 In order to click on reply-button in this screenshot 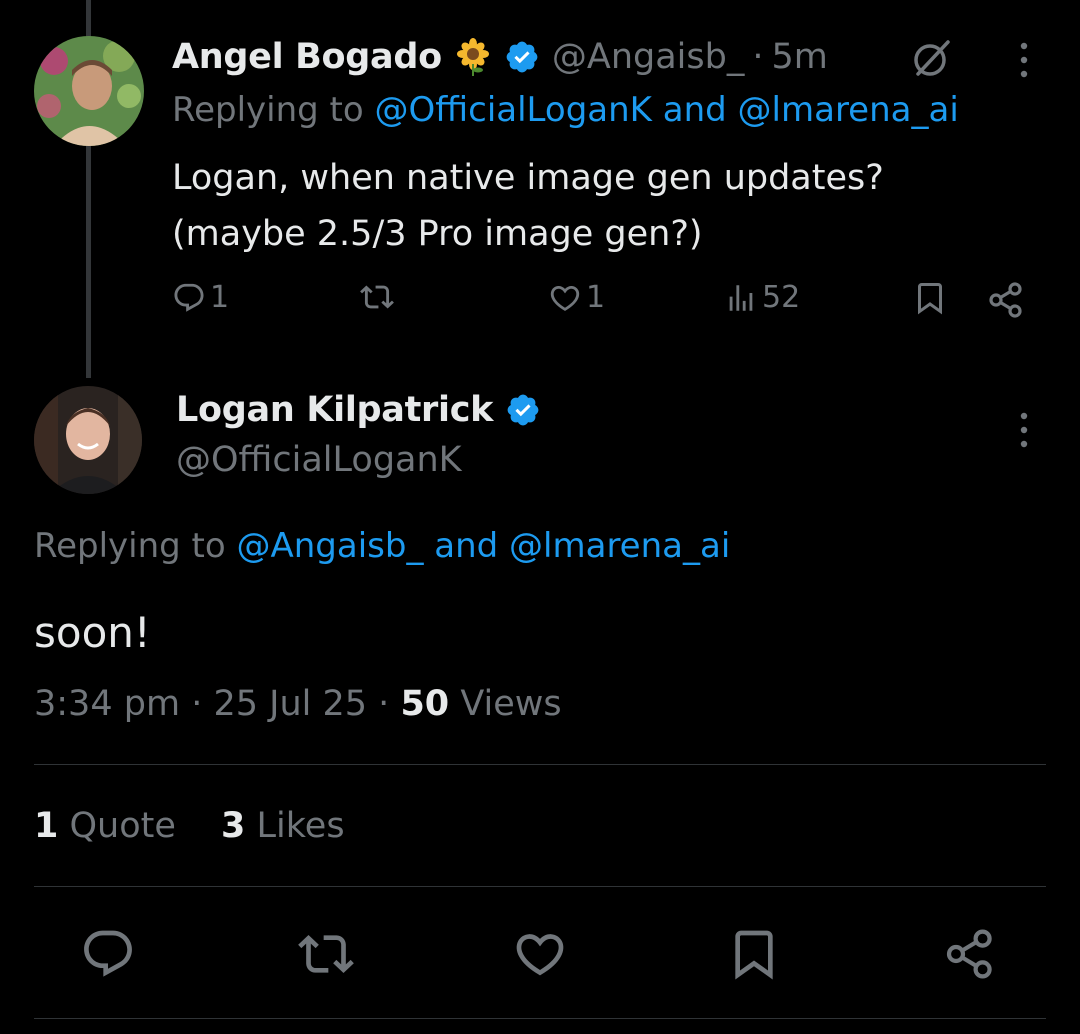, I will do `click(108, 954)`.